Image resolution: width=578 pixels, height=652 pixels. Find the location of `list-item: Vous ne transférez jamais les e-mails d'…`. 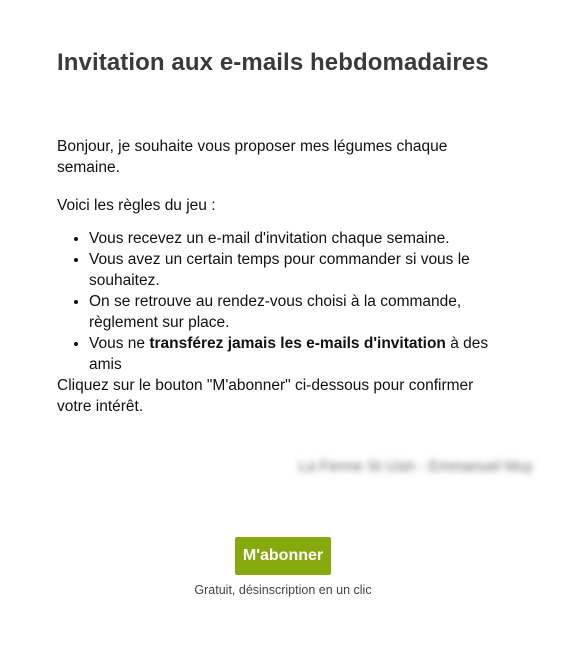

list-item: Vous ne transférez jamais les e-mails d'… is located at coordinates (300, 354).